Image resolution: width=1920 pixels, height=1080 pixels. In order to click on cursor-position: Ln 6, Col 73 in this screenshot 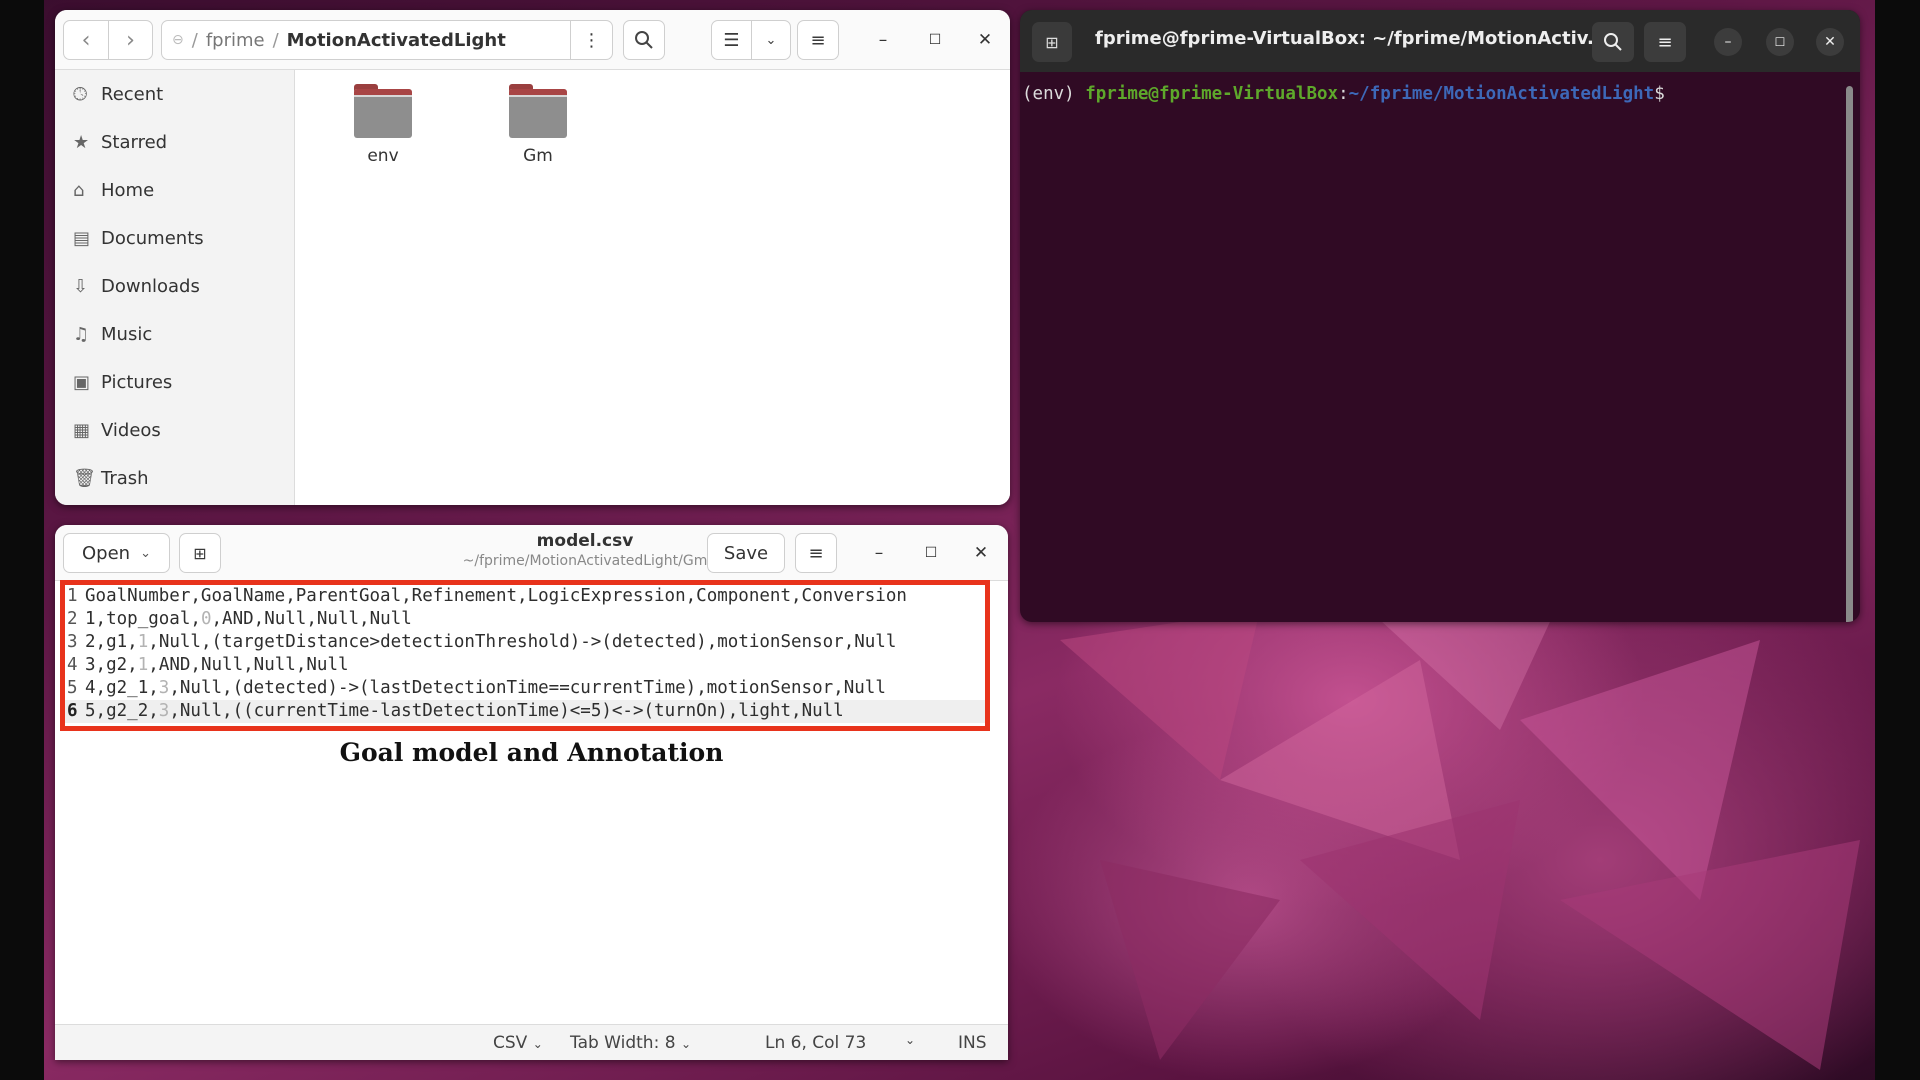, I will do `click(815, 1043)`.